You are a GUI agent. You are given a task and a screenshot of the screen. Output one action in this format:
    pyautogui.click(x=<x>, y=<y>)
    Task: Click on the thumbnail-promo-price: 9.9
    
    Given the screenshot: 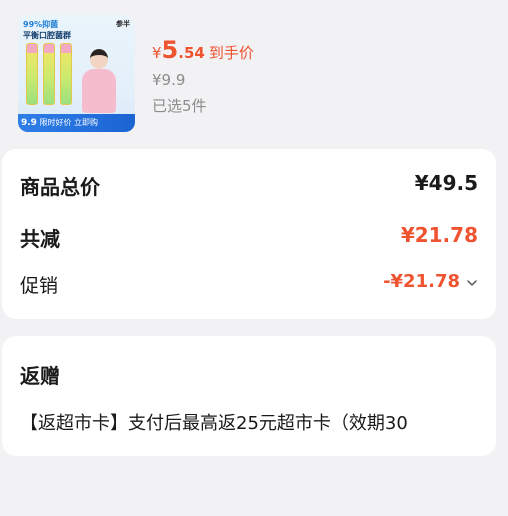 What is the action you would take?
    pyautogui.click(x=29, y=123)
    